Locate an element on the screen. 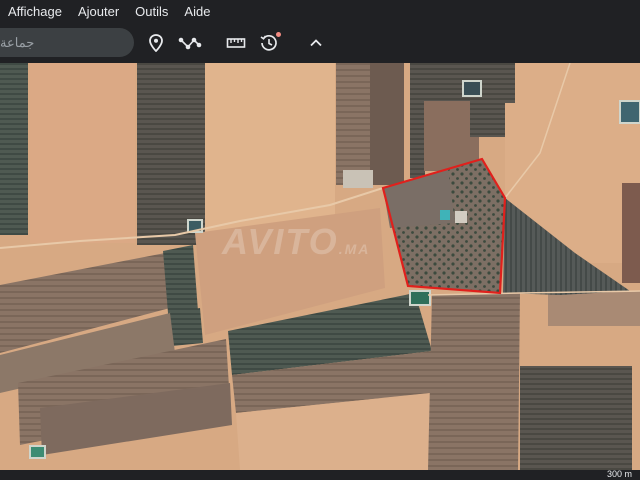  toolbar is located at coordinates (320, 43).